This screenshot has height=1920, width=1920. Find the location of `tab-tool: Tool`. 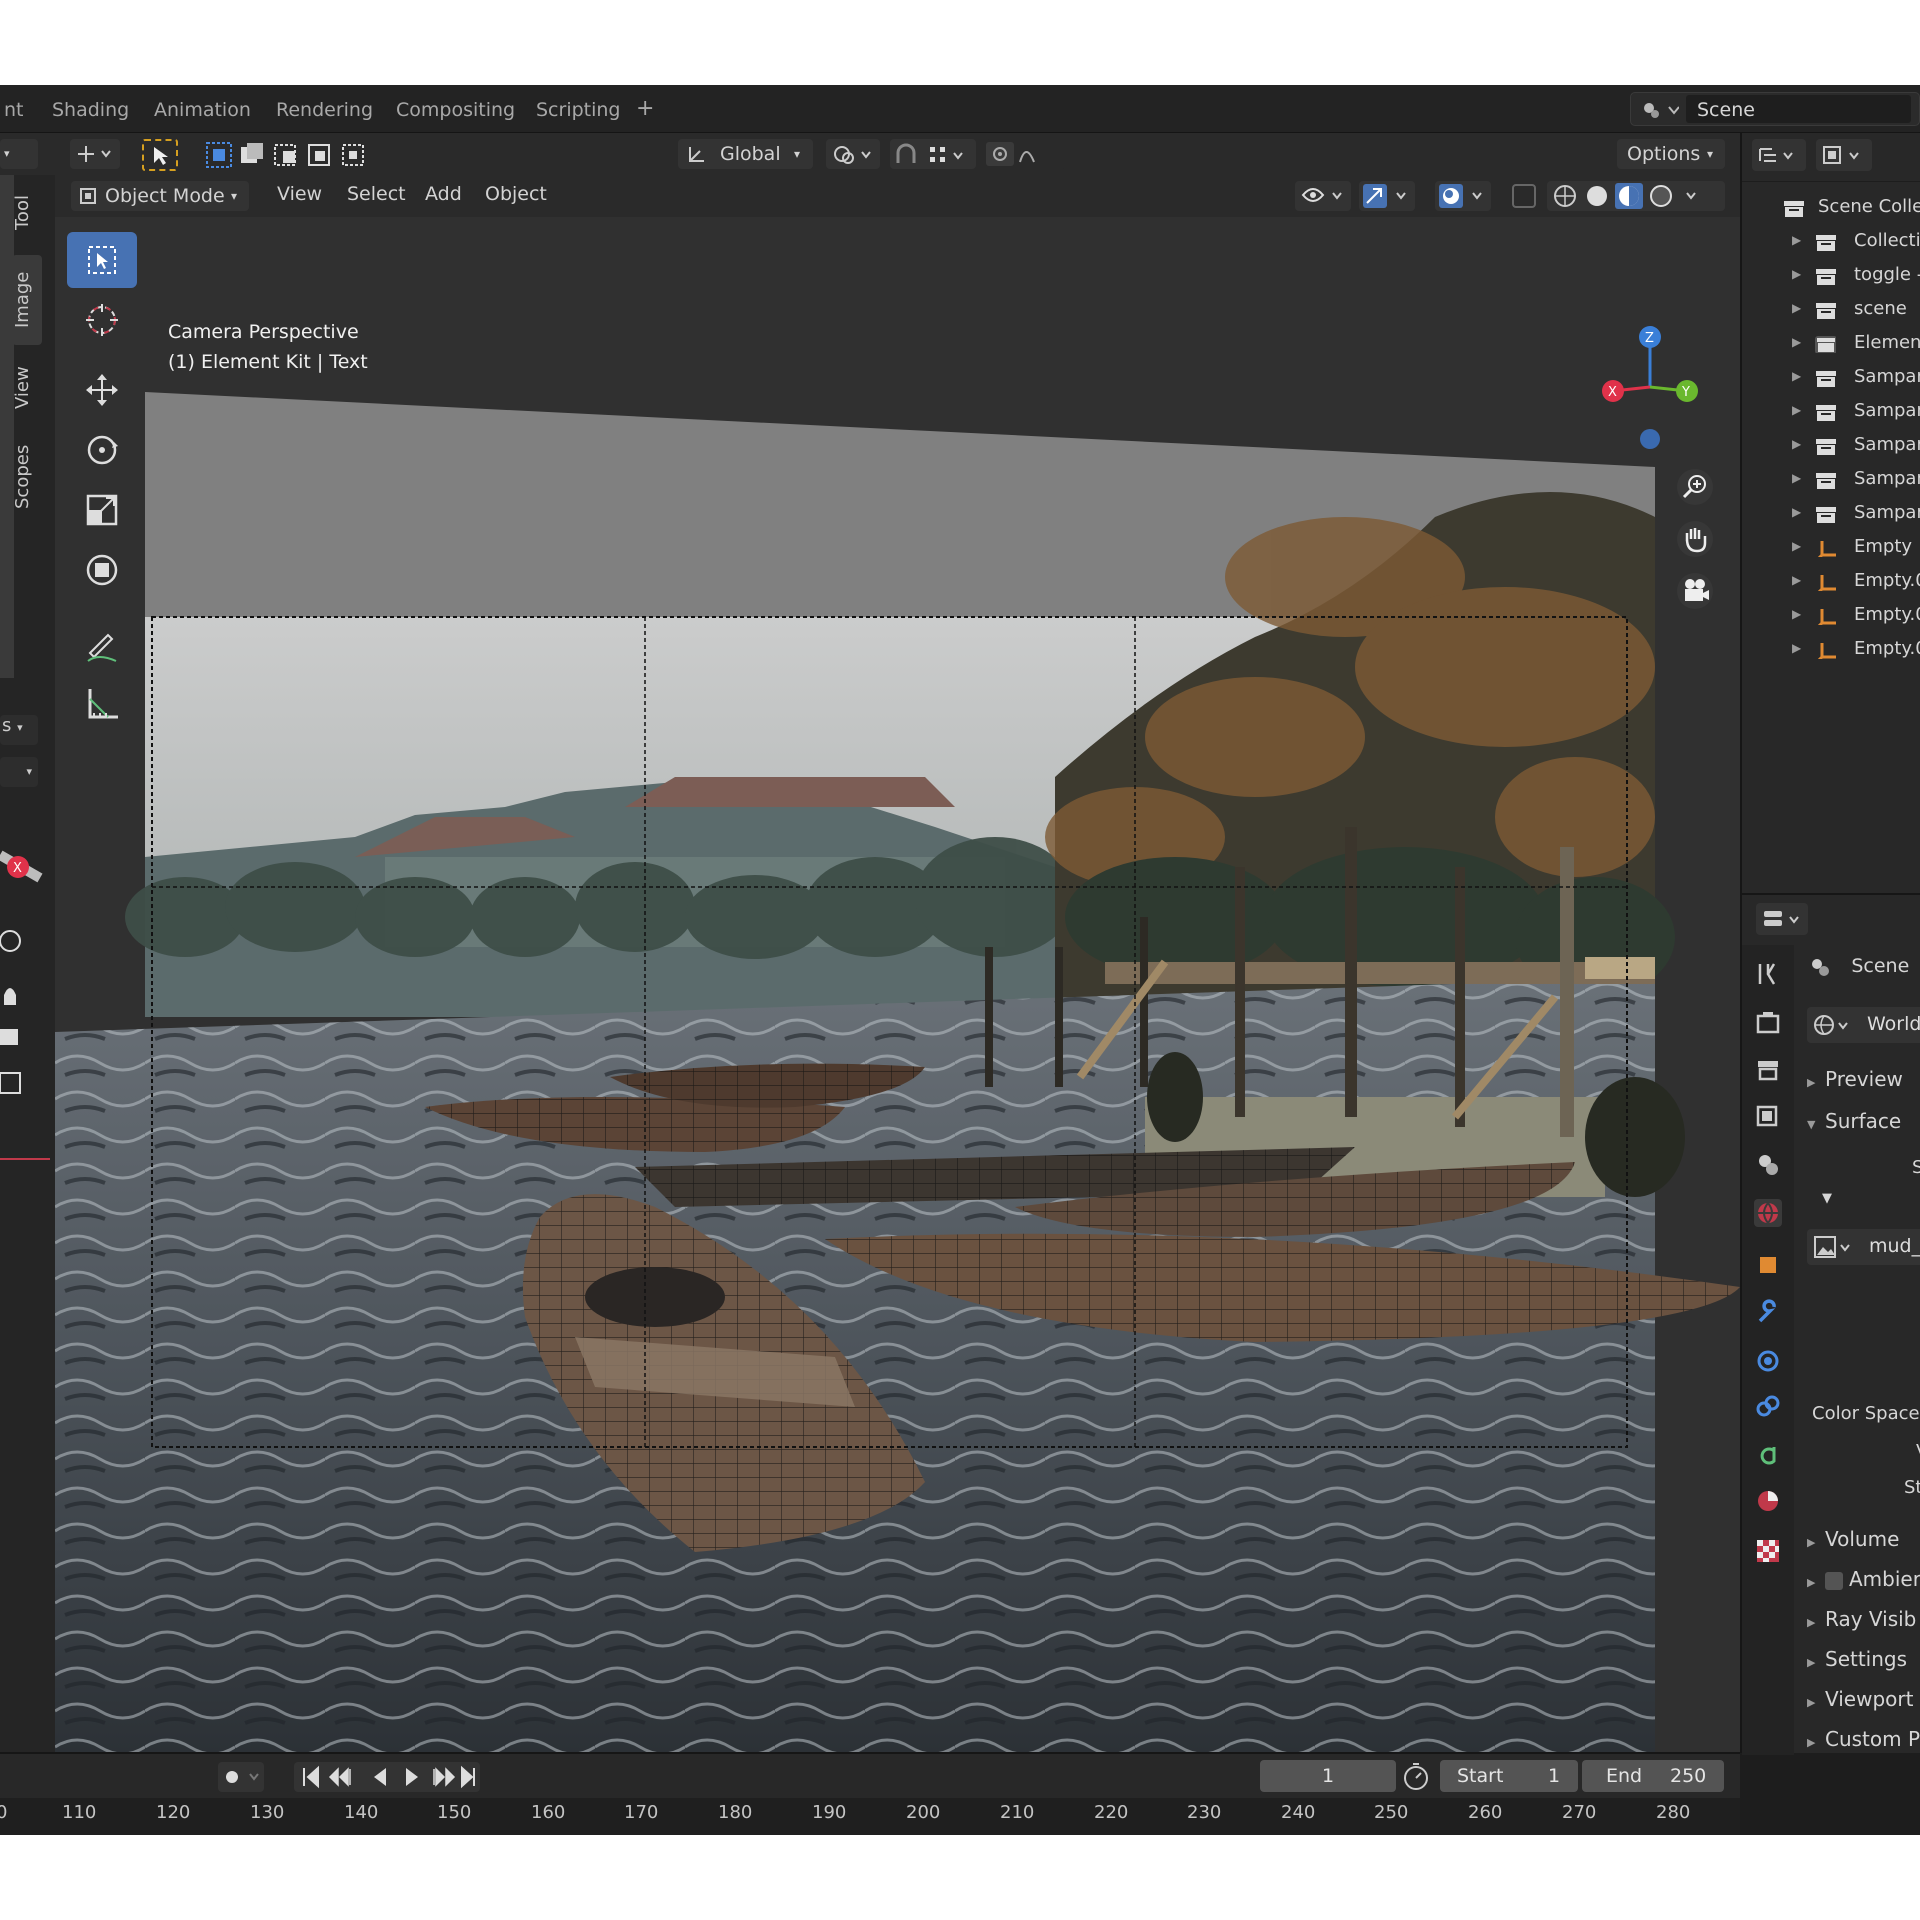

tab-tool: Tool is located at coordinates (27, 213).